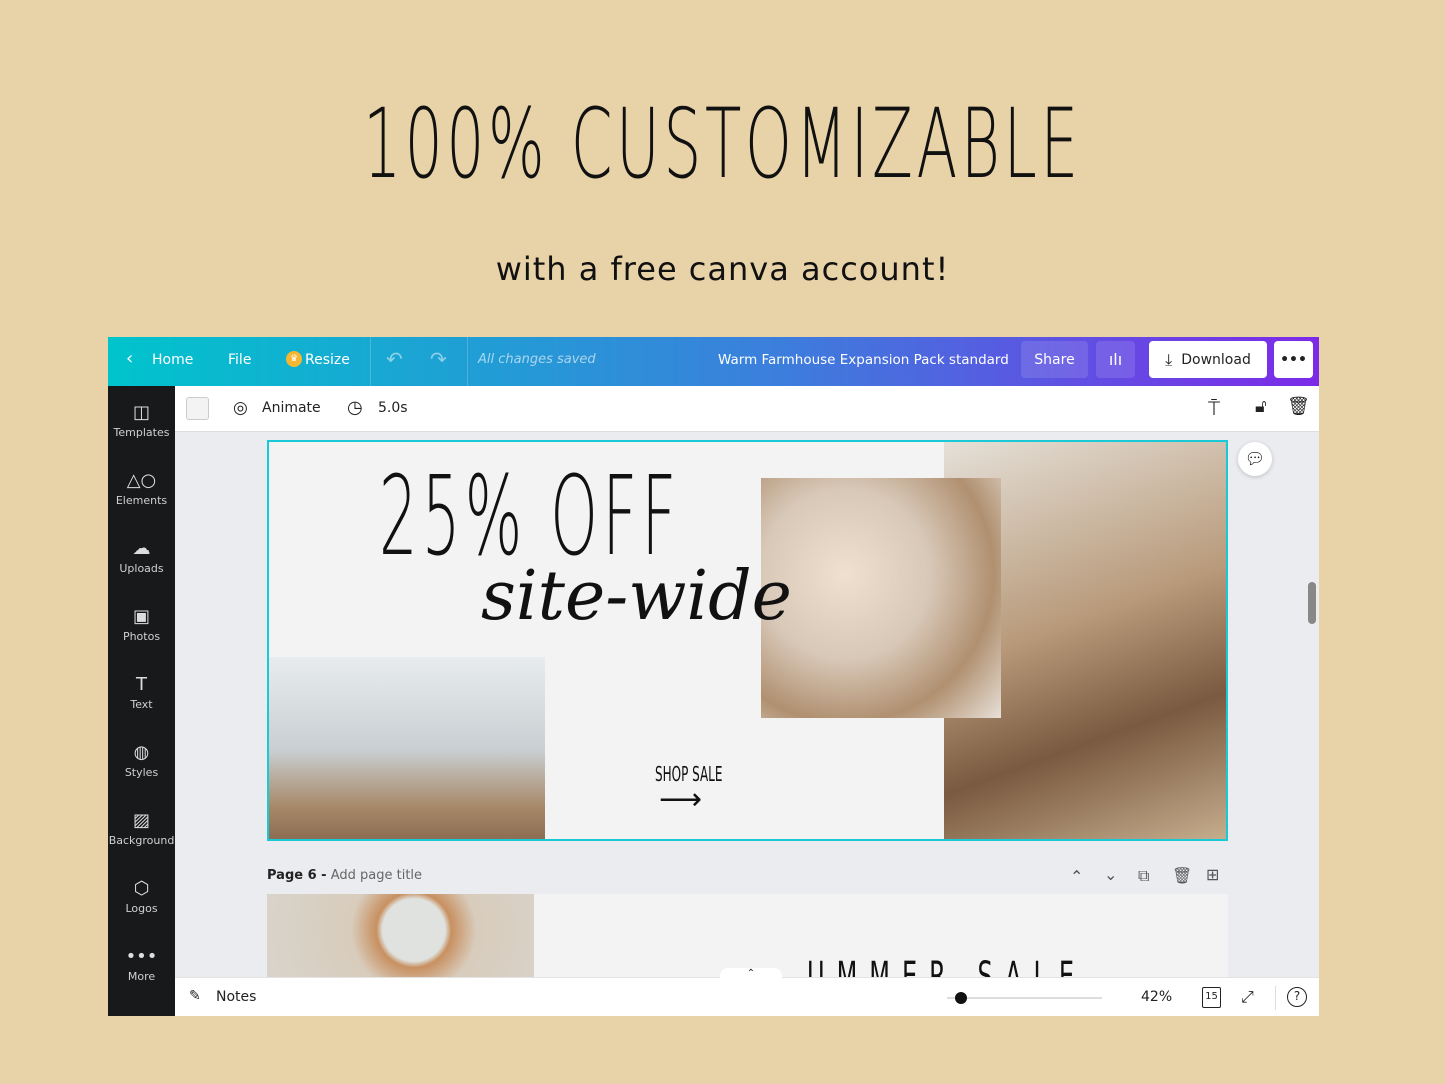 Image resolution: width=1445 pixels, height=1084 pixels. What do you see at coordinates (141, 888) in the screenshot?
I see `logo-icon: ⬡` at bounding box center [141, 888].